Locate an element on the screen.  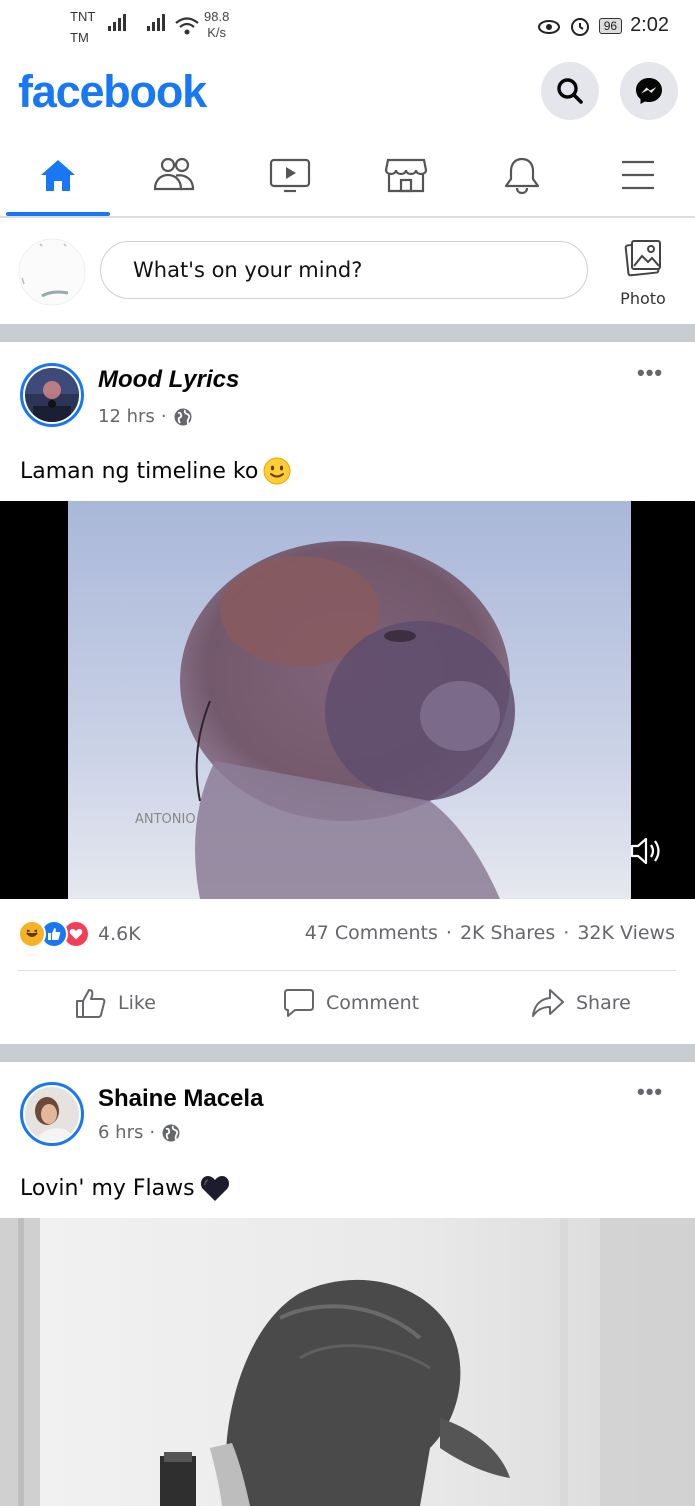
alarm-icon is located at coordinates (579, 26).